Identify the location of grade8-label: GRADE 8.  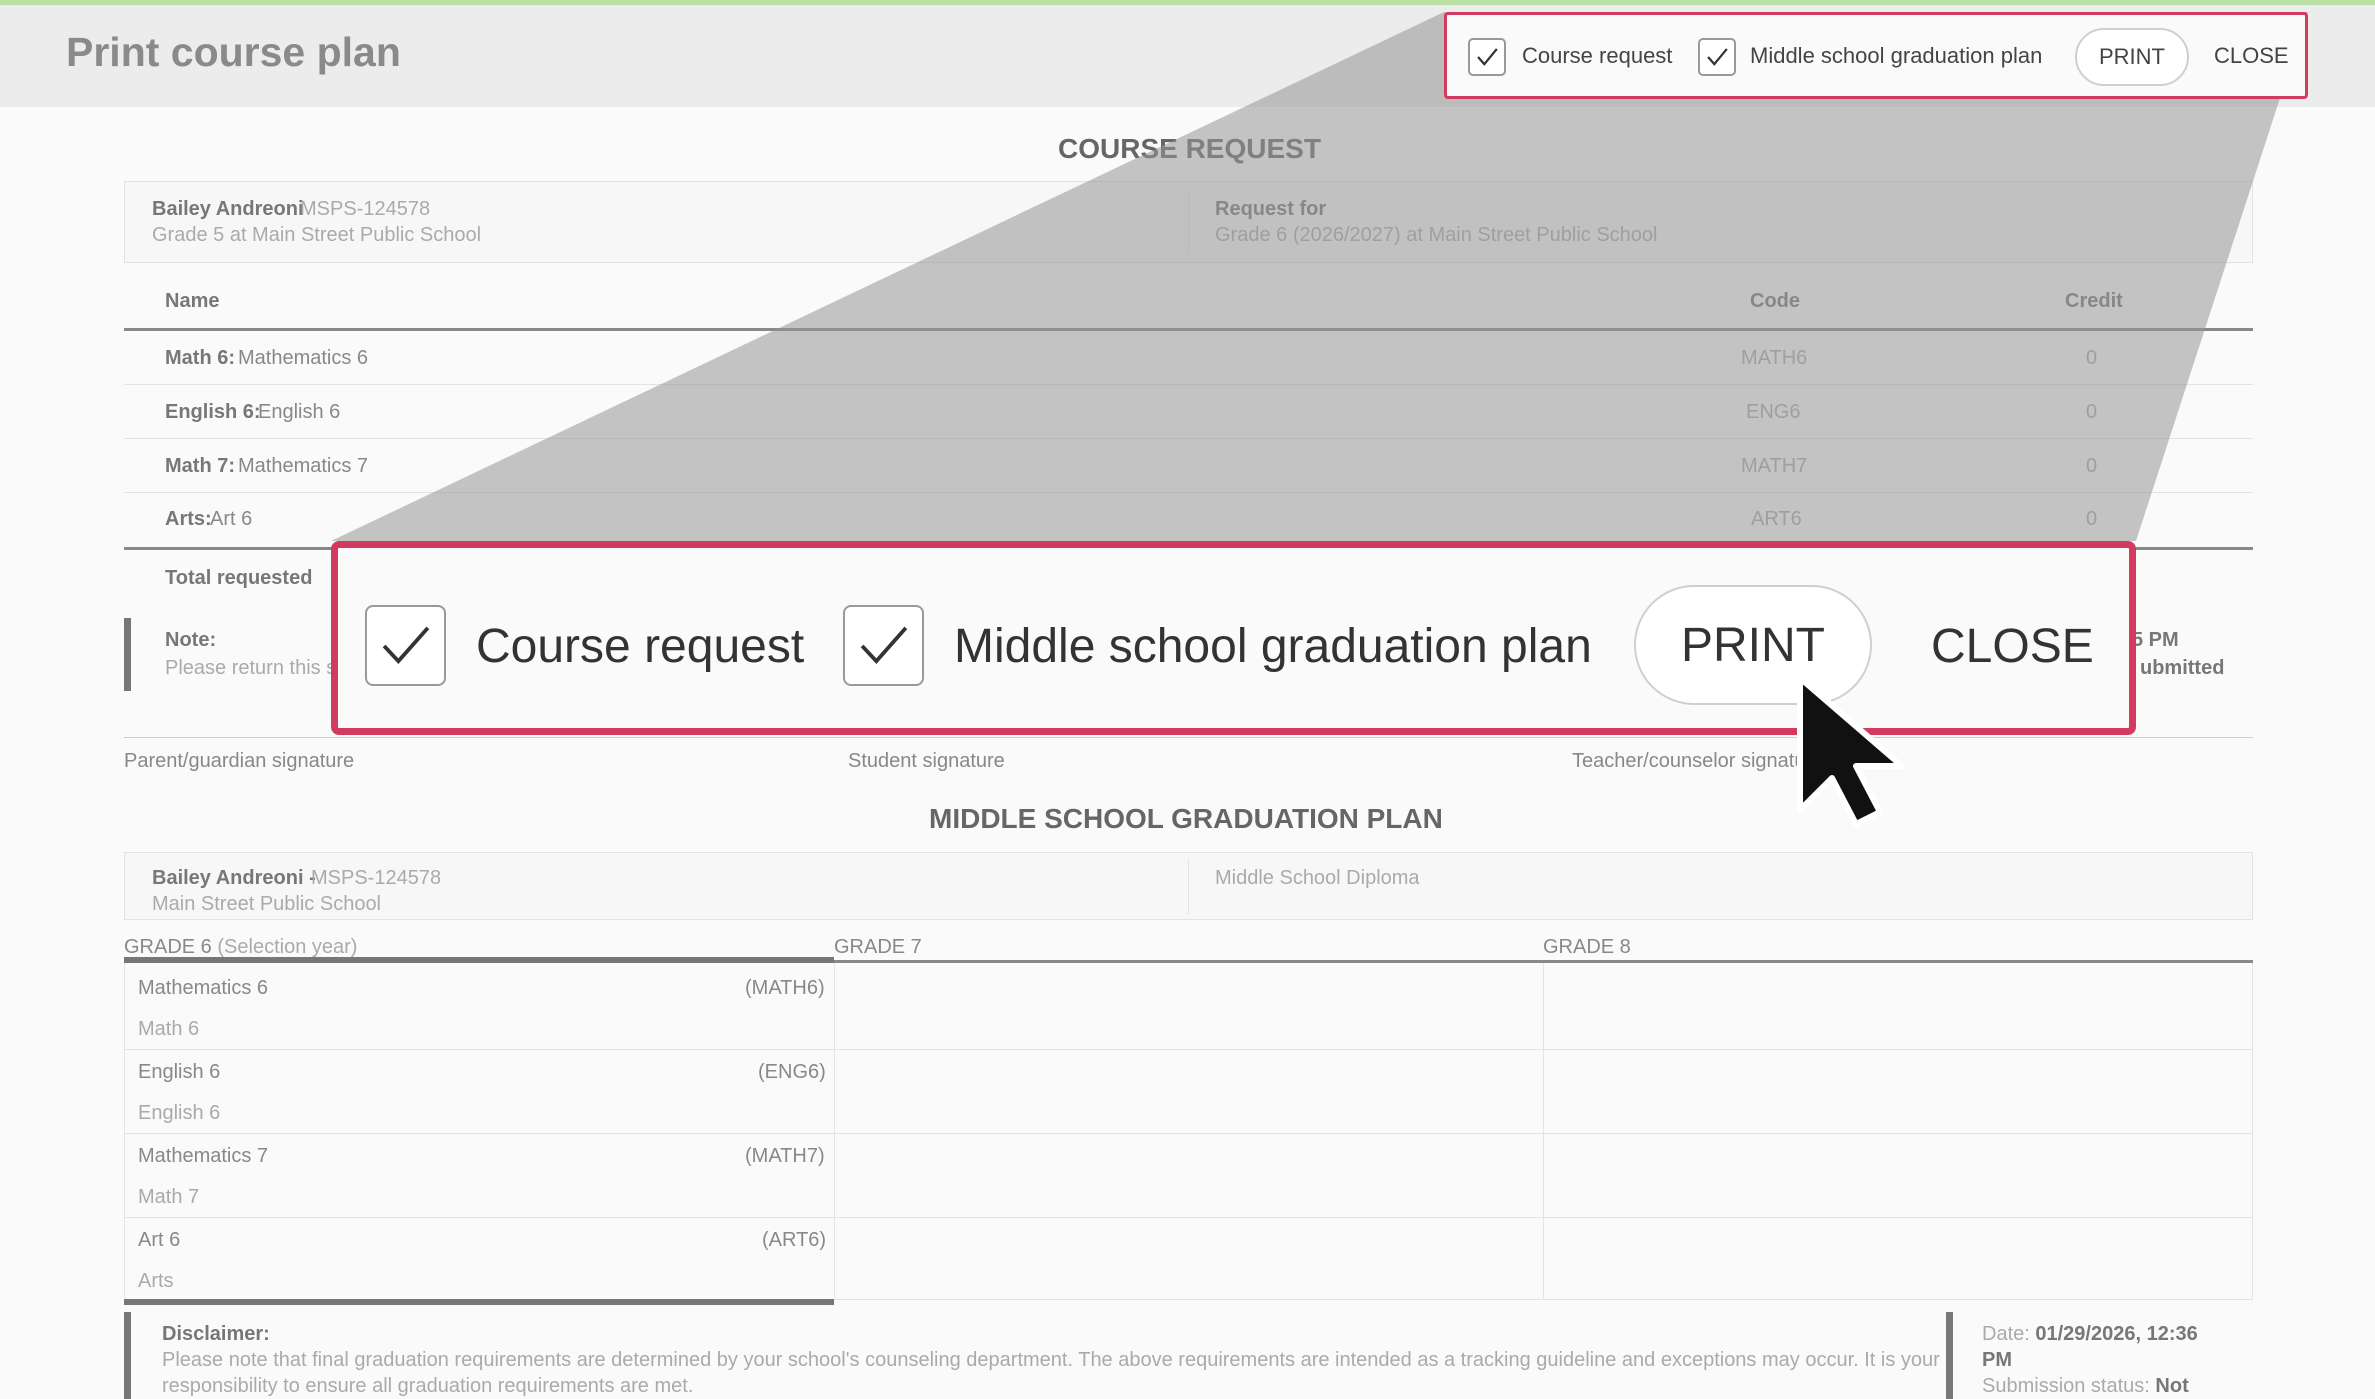
(1587, 947).